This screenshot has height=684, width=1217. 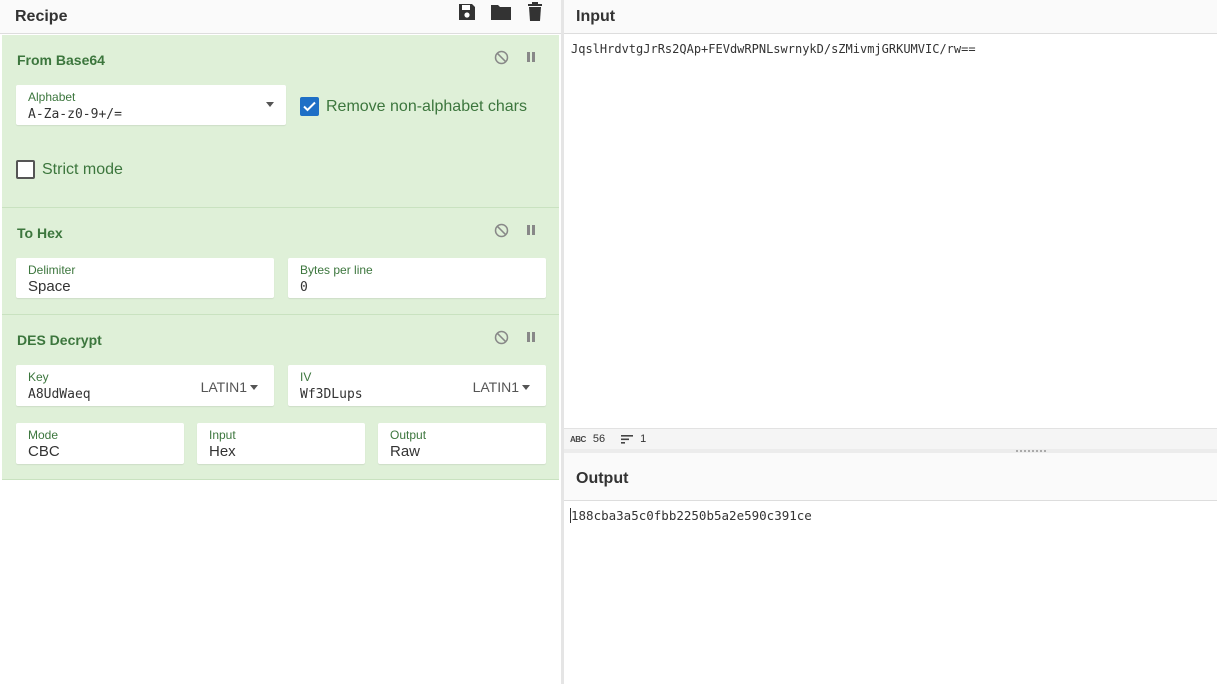 I want to click on lines-icon, so click(x=627, y=439).